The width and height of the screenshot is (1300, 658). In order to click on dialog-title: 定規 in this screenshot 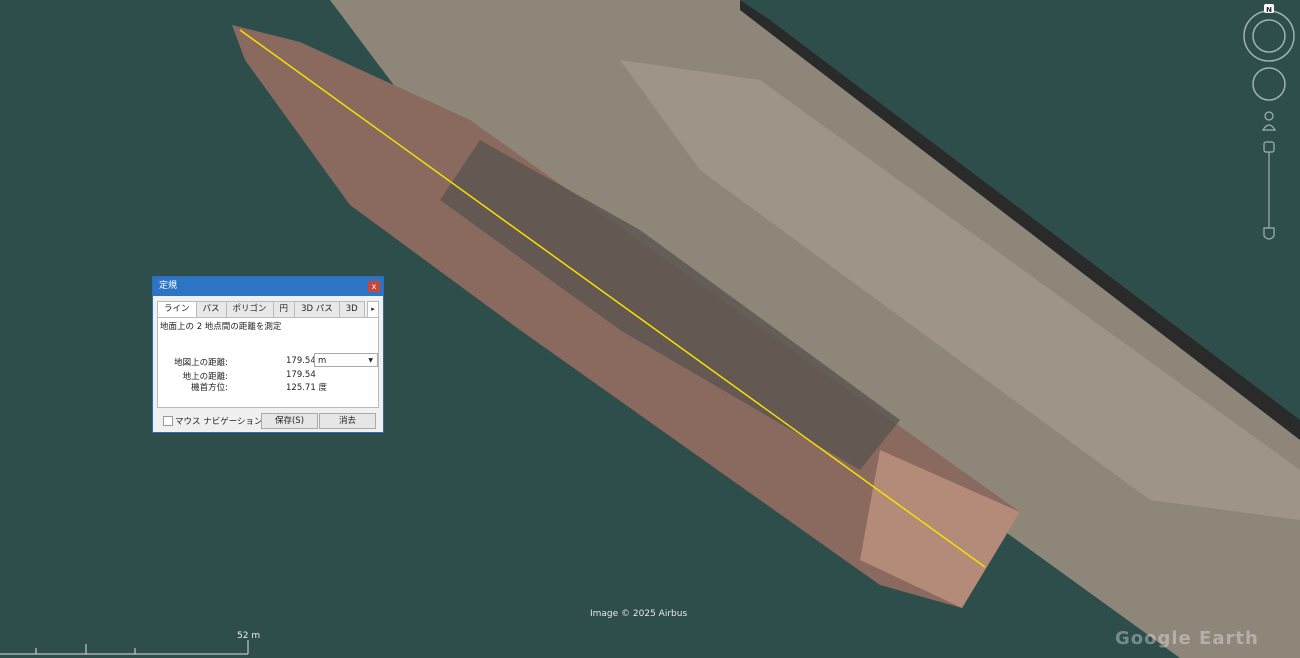, I will do `click(168, 286)`.